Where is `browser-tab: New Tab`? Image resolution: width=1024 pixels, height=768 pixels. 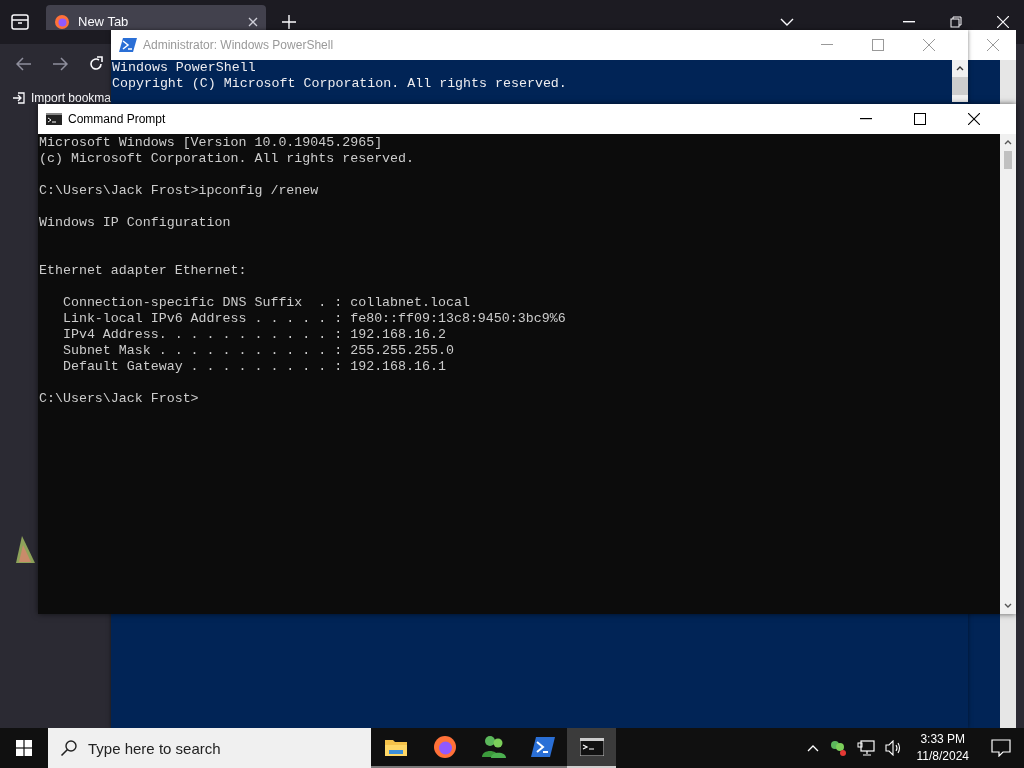 browser-tab: New Tab is located at coordinates (156, 17).